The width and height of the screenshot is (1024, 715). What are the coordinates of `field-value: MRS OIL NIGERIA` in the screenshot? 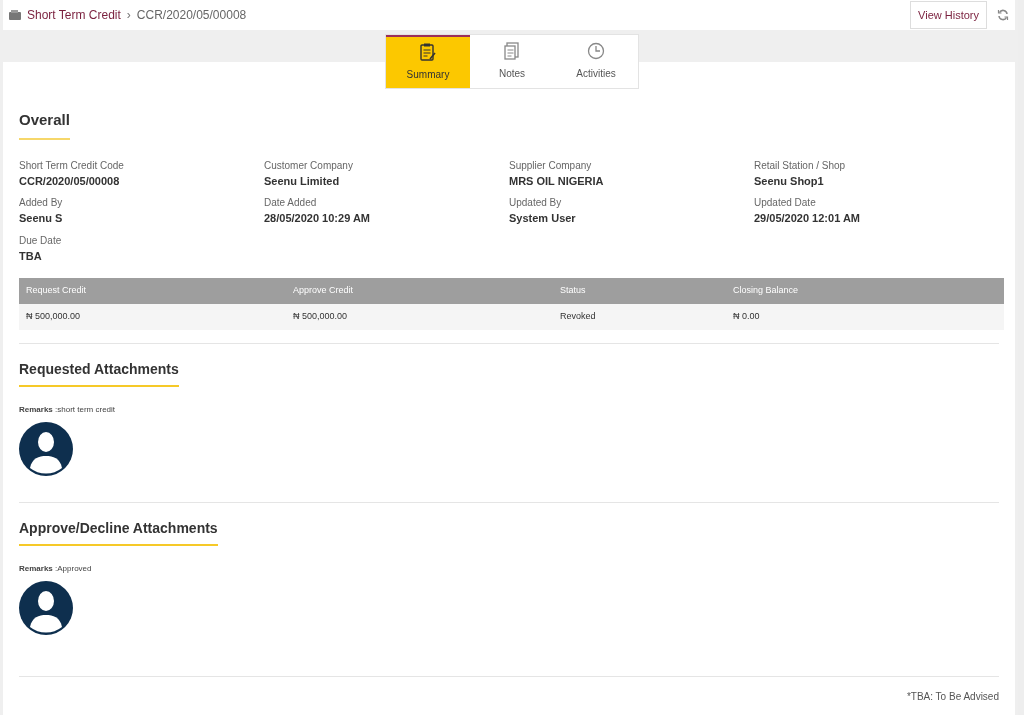 It's located at (557, 181).